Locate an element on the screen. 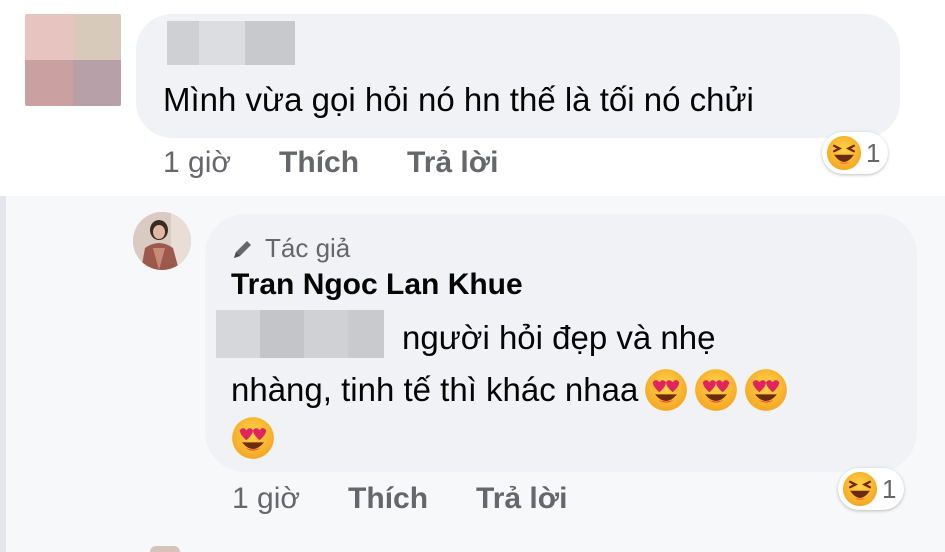 The height and width of the screenshot is (552, 945). author-photo is located at coordinates (162, 241).